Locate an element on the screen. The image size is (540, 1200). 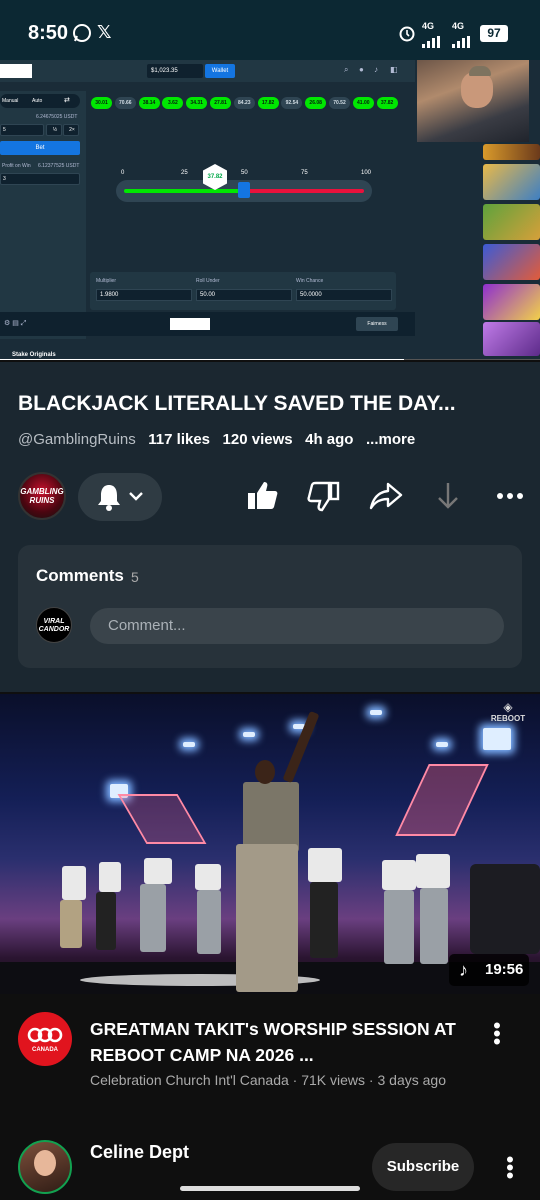
slider-tick-label: 100 is located at coordinates (366, 173).